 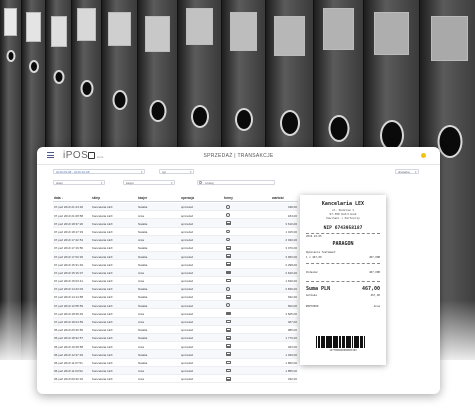 What do you see at coordinates (69, 379) in the screenshot?
I see `row-date: 05.paź 2019 09:32:32` at bounding box center [69, 379].